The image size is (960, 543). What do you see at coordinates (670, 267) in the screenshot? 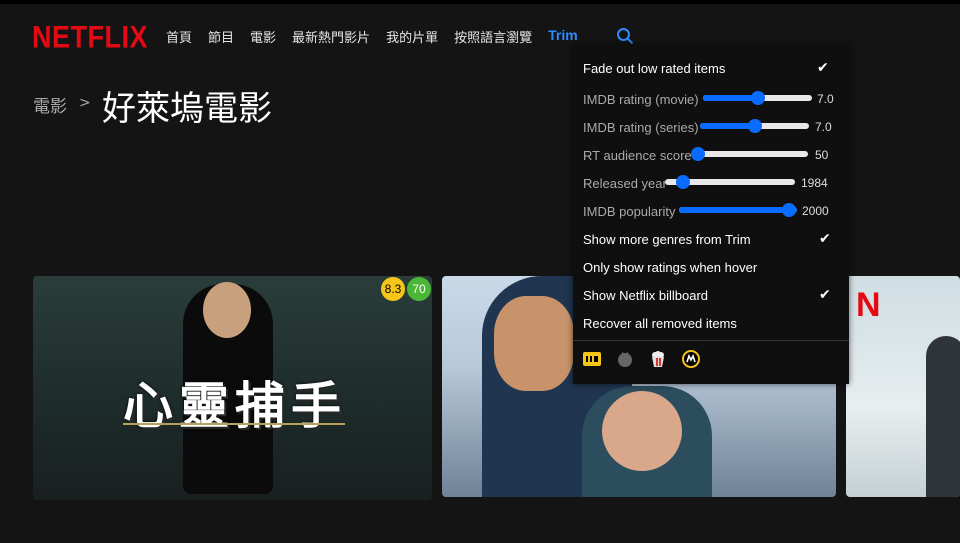
I see `option-ratings-on-hover: Only show ratings when hover` at bounding box center [670, 267].